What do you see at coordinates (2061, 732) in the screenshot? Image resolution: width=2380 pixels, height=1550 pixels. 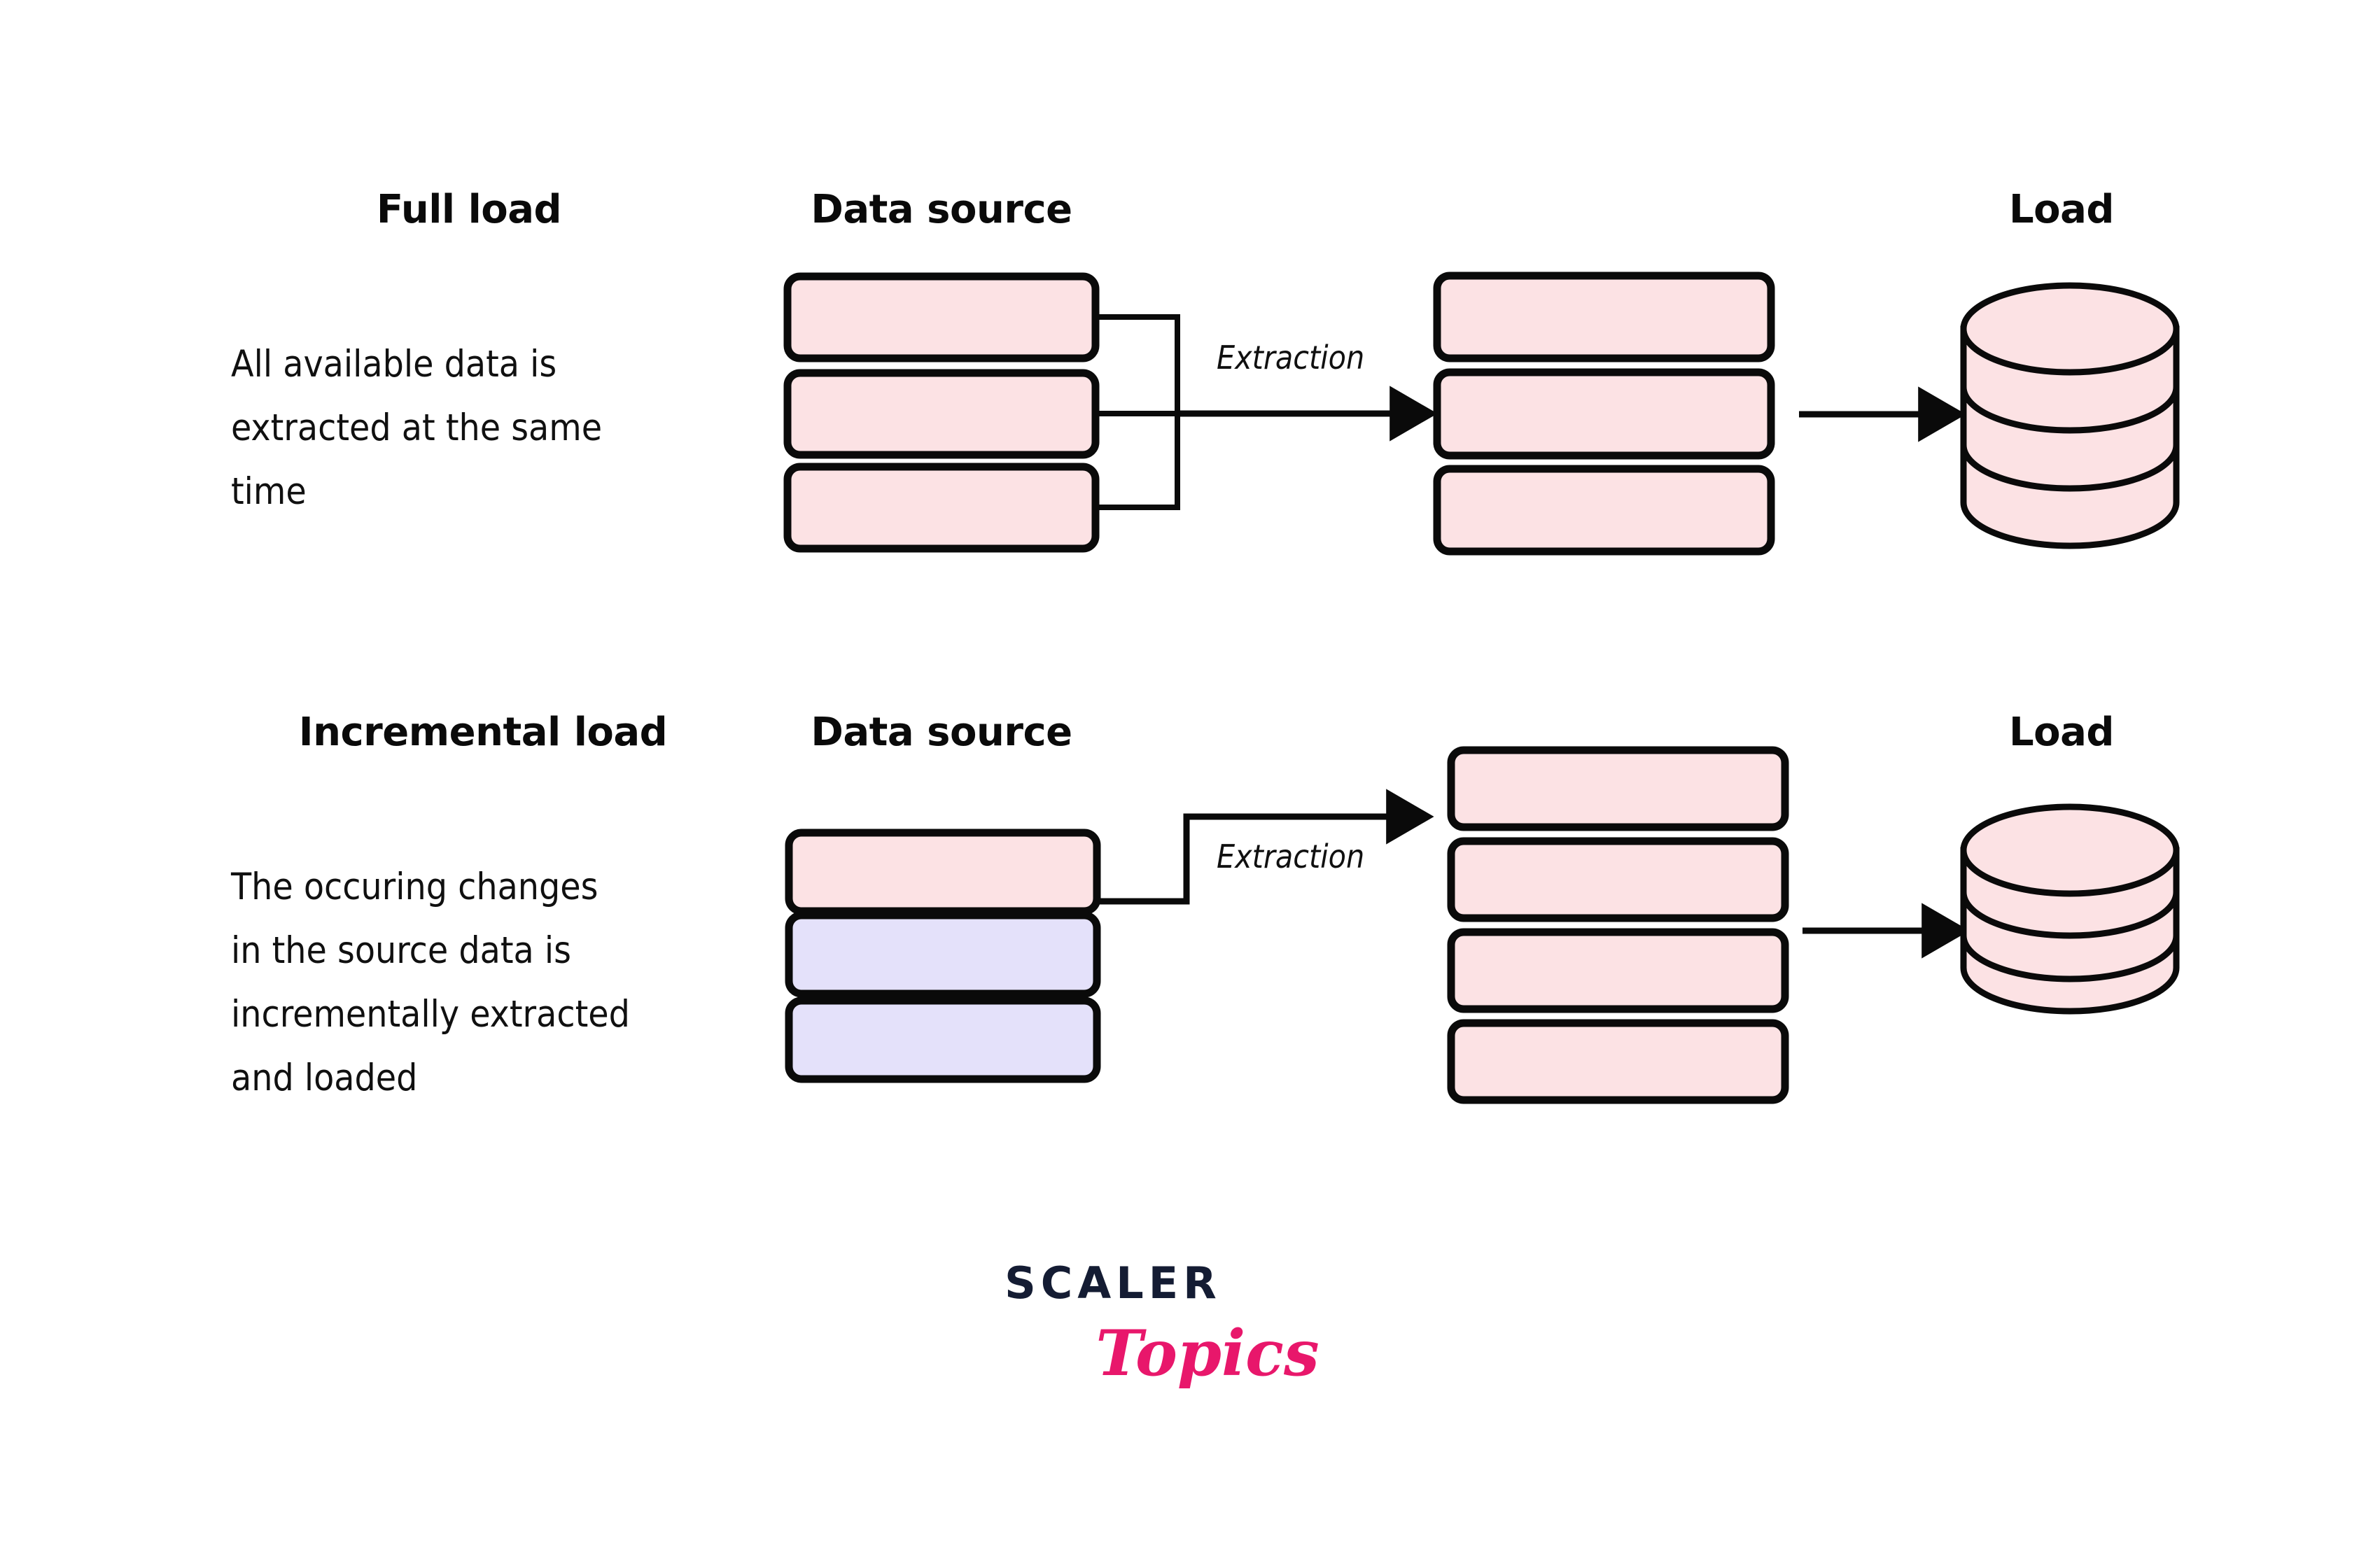 I see `load-label-incremental-load: Load` at bounding box center [2061, 732].